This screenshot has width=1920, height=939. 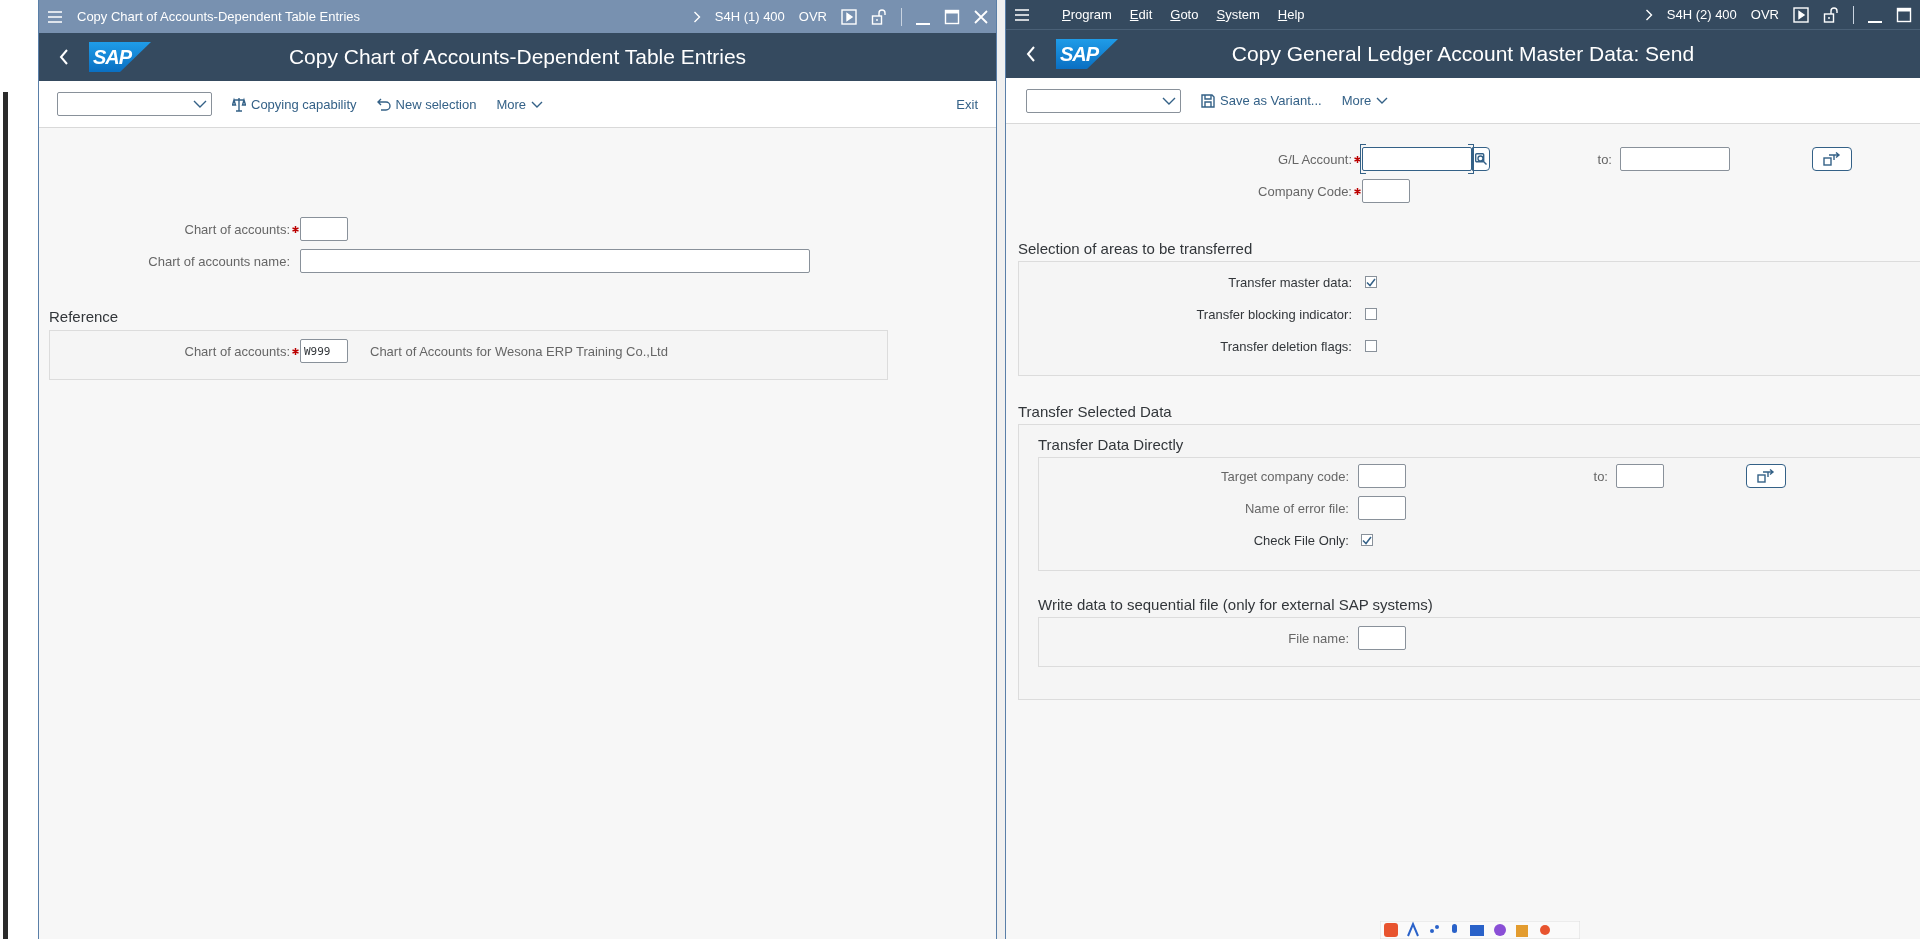 What do you see at coordinates (1304, 191) in the screenshot?
I see `field-label: Company Code:` at bounding box center [1304, 191].